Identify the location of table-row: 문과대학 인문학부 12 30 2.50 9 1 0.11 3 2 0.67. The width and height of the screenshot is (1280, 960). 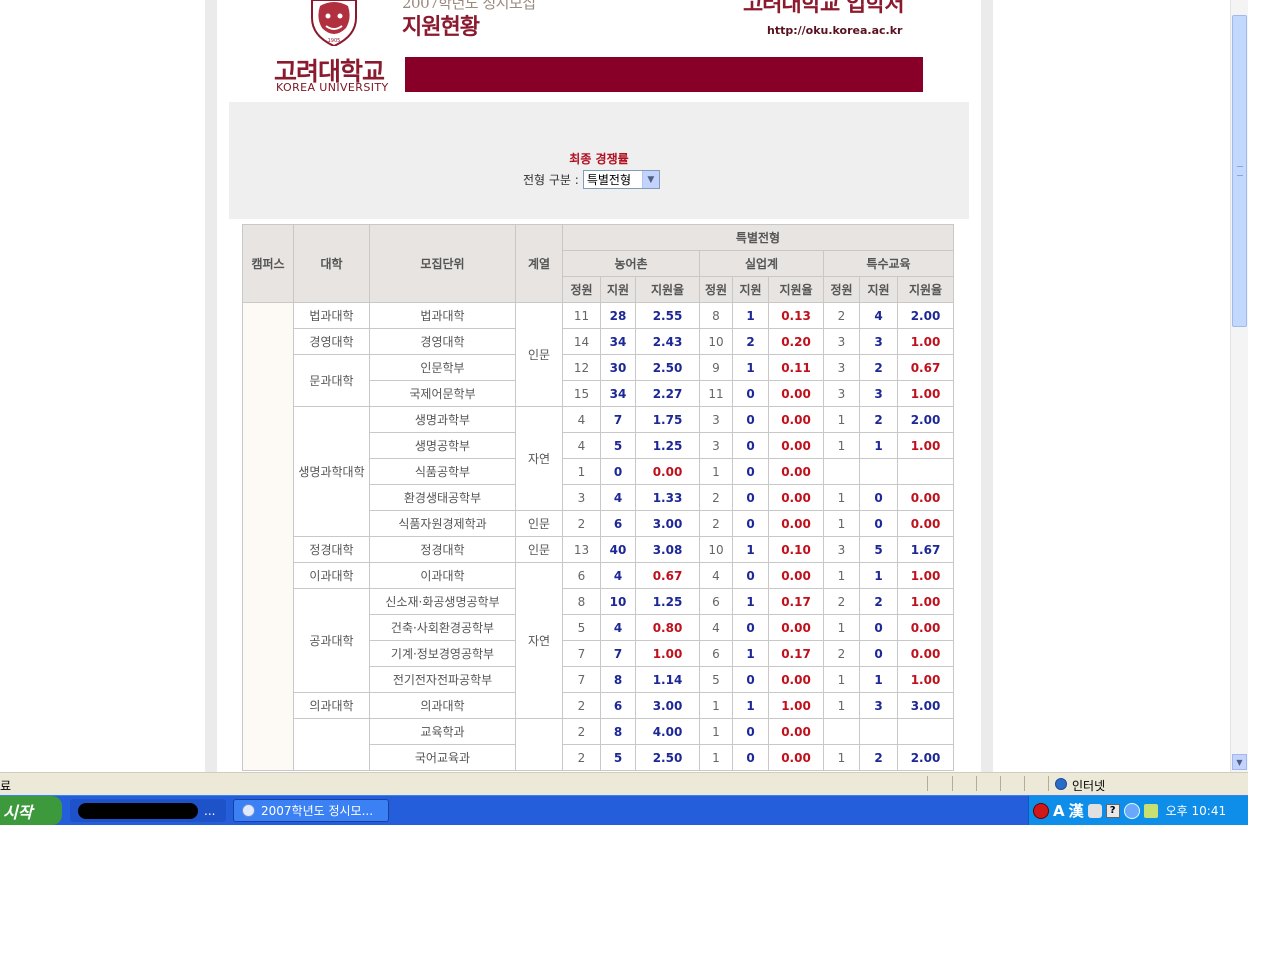
(598, 380).